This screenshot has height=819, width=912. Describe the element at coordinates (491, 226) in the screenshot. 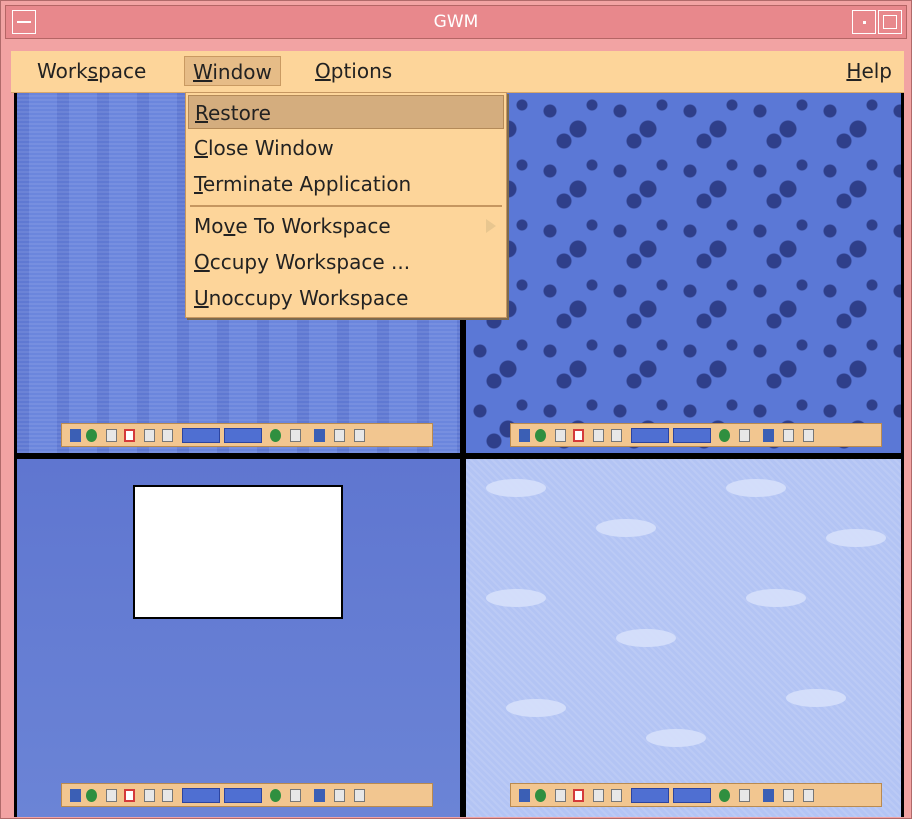

I see `submenu-arrow-icon` at that location.